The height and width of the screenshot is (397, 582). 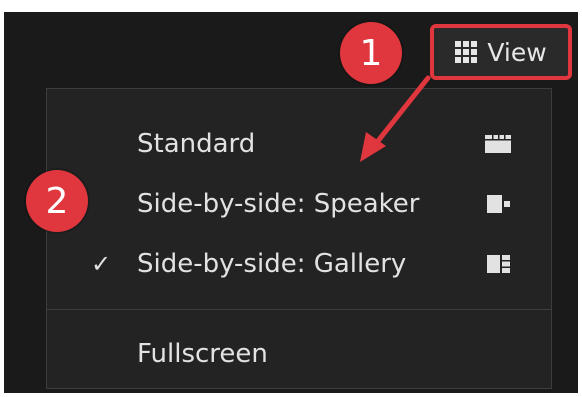 What do you see at coordinates (101, 264) in the screenshot?
I see `check-icon: ✓` at bounding box center [101, 264].